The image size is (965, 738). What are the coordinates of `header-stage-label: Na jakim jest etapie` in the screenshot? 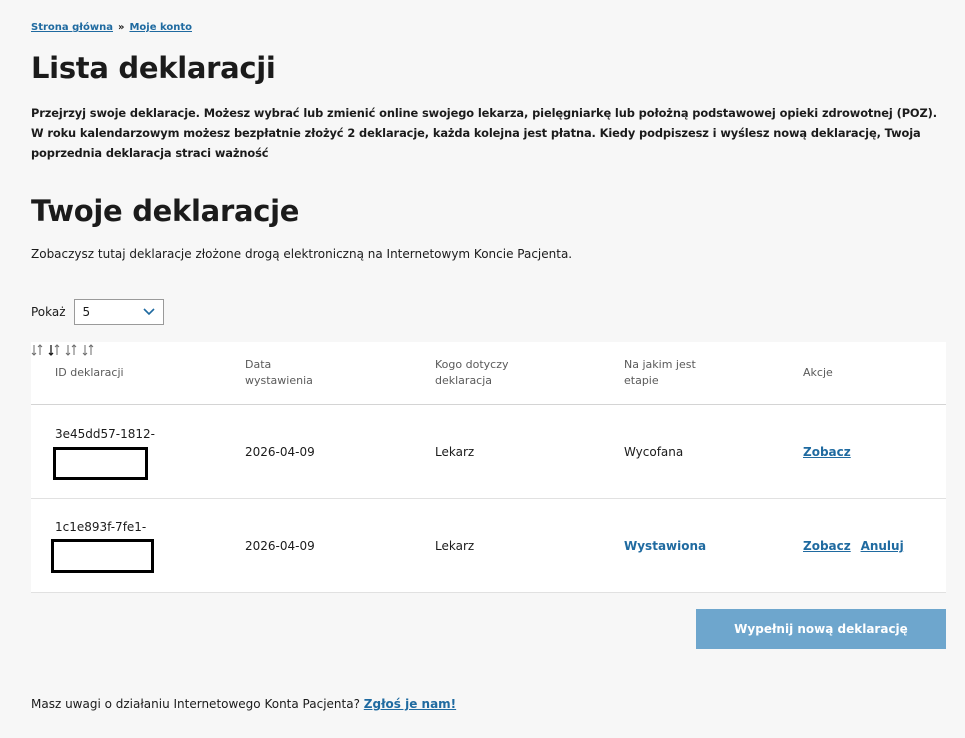 It's located at (660, 372).